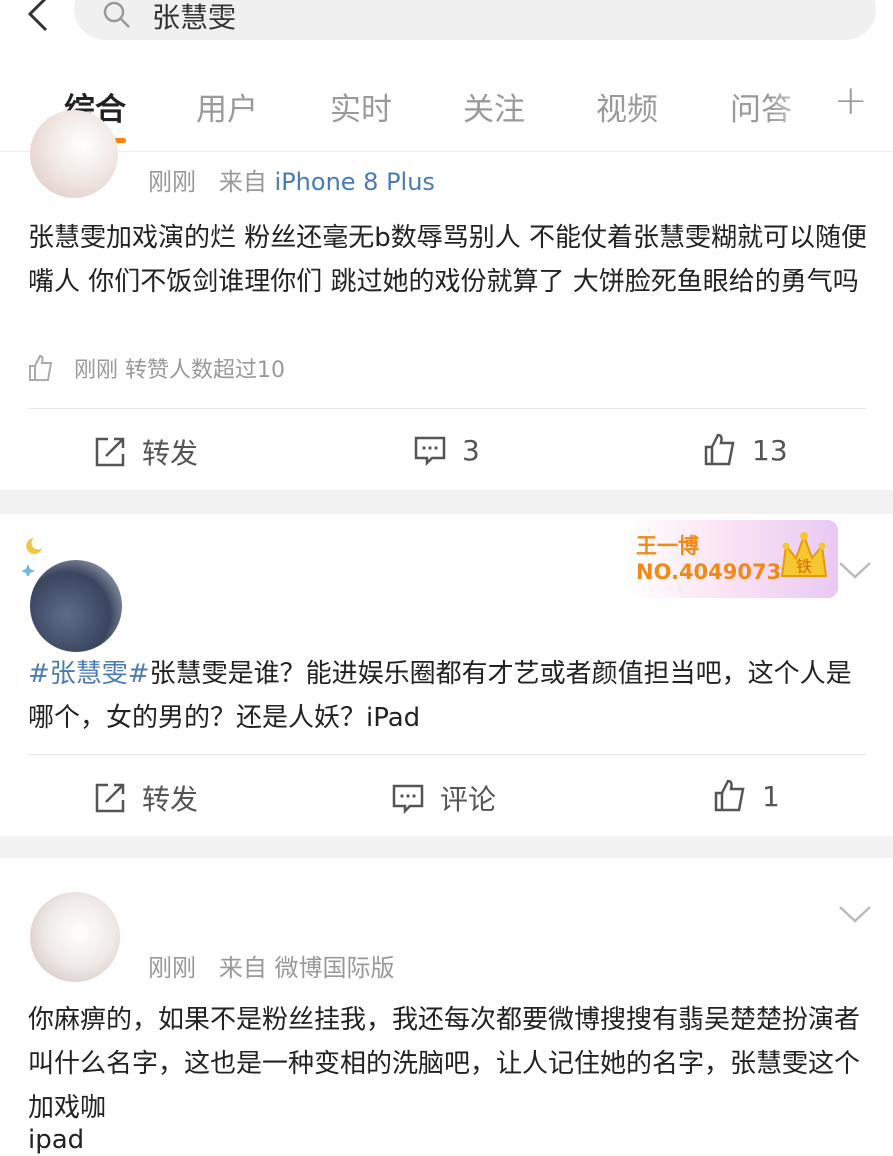  I want to click on top-bar: 张慧雯, so click(446, 28).